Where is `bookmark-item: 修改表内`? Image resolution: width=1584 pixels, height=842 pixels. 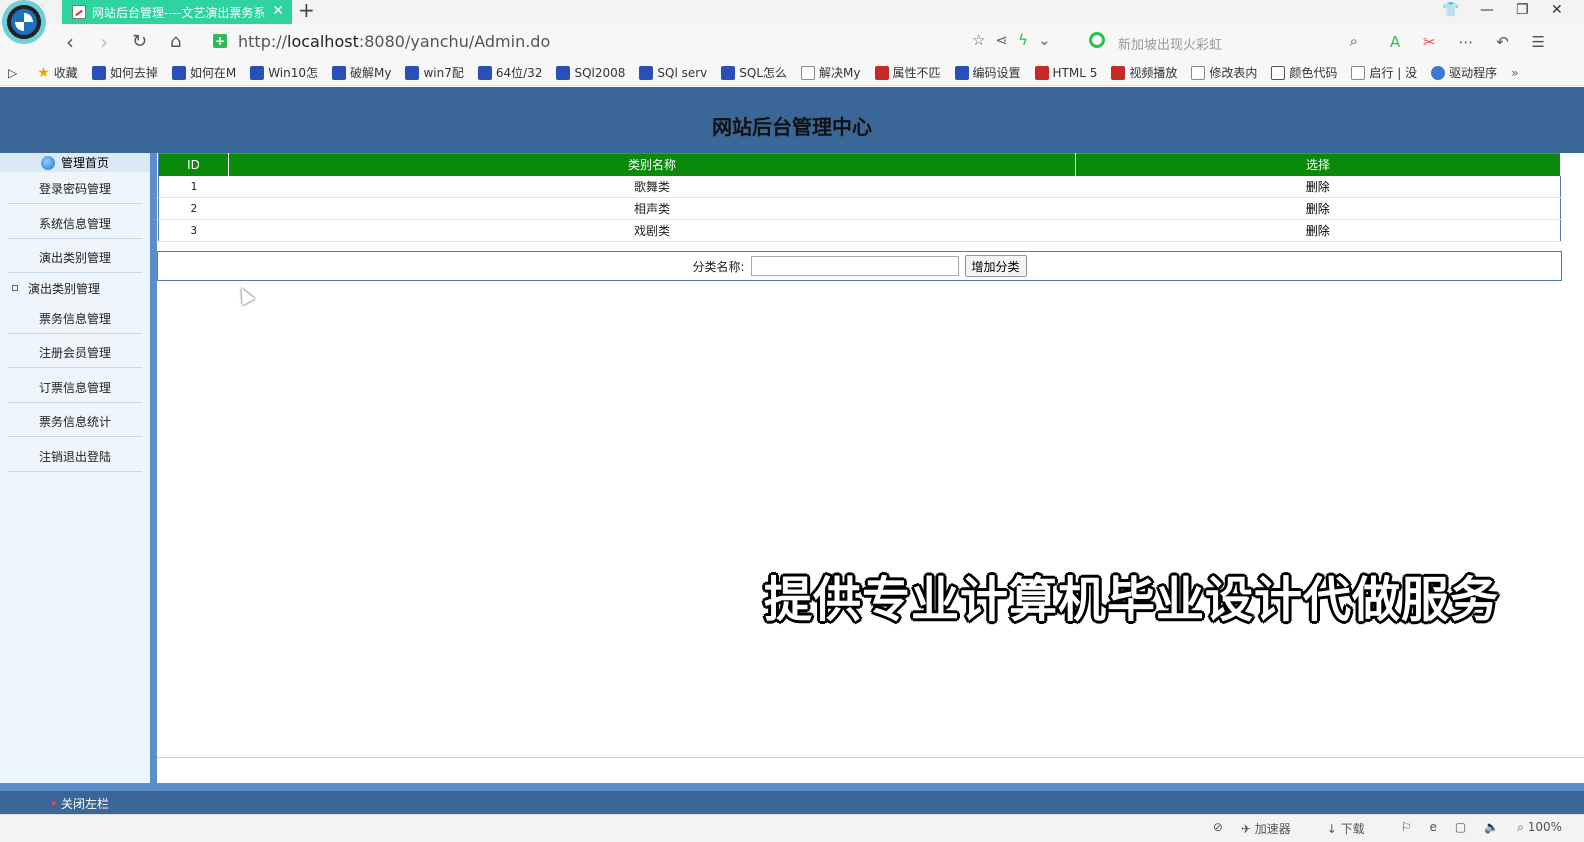 bookmark-item: 修改表内 is located at coordinates (1224, 72).